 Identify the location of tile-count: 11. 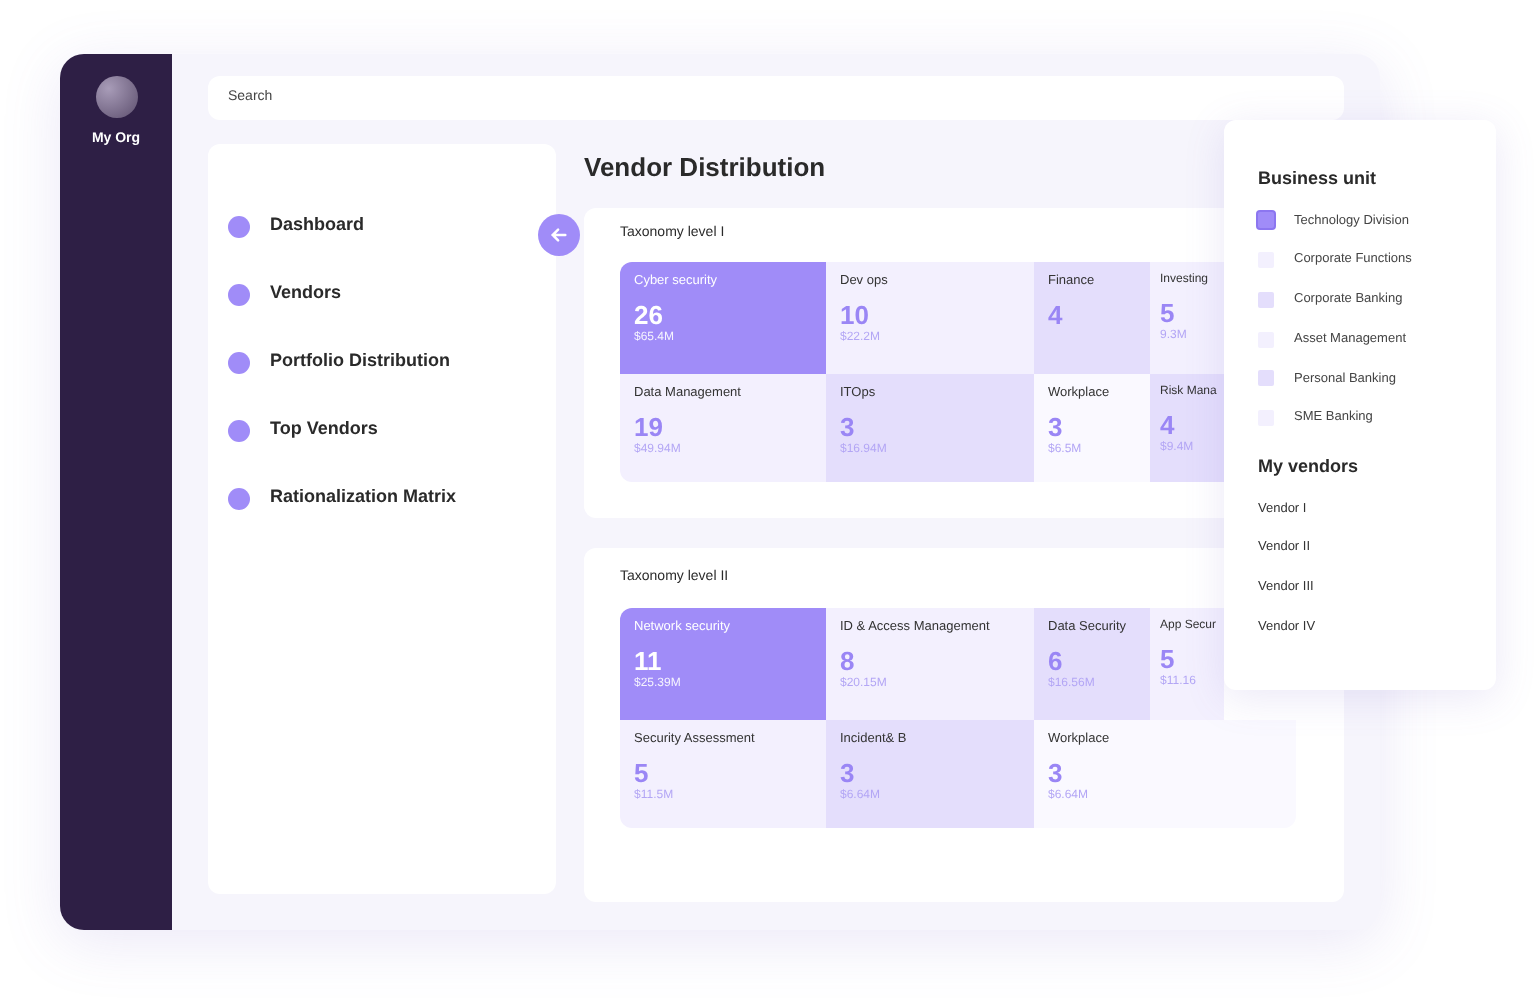
(648, 660).